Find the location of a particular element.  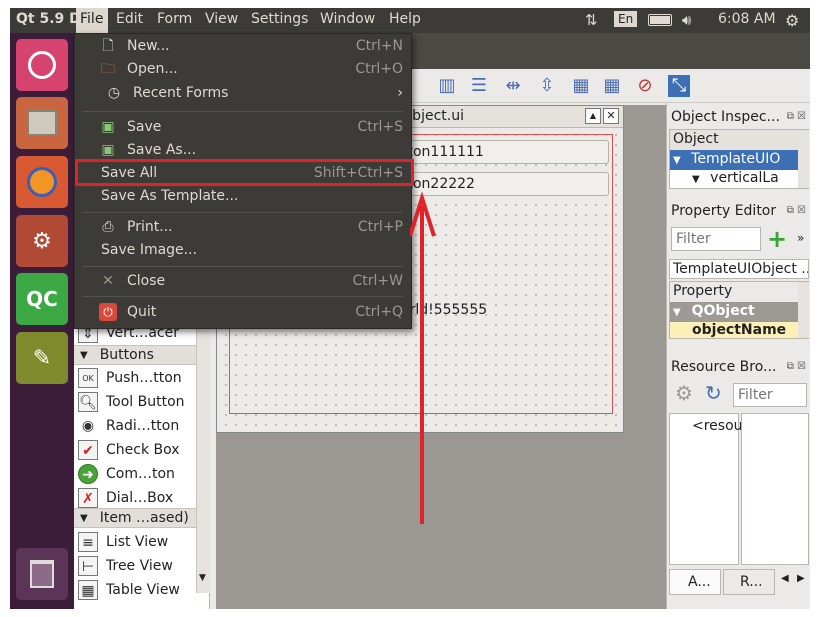

menu-window: Window is located at coordinates (347, 19).